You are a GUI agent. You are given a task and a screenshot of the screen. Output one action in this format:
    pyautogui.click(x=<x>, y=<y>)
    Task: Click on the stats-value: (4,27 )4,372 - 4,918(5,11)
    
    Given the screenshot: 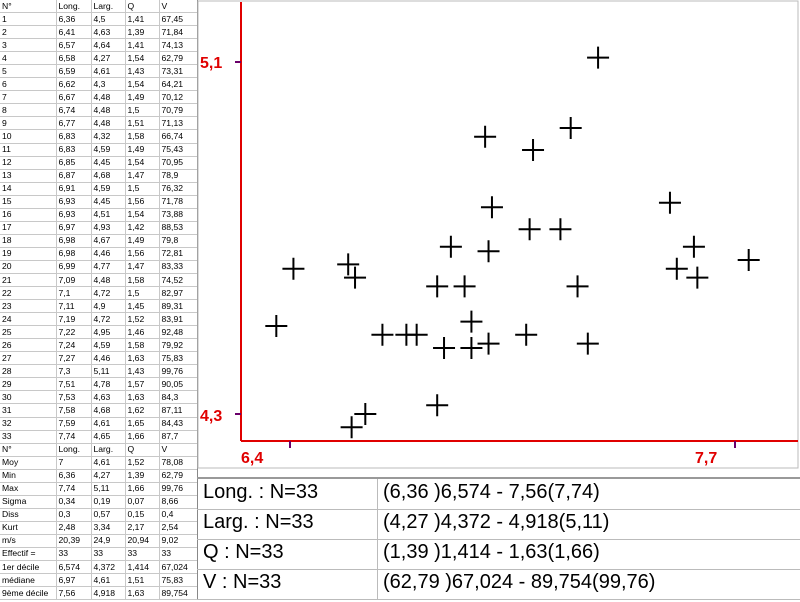 What is the action you would take?
    pyautogui.click(x=496, y=522)
    